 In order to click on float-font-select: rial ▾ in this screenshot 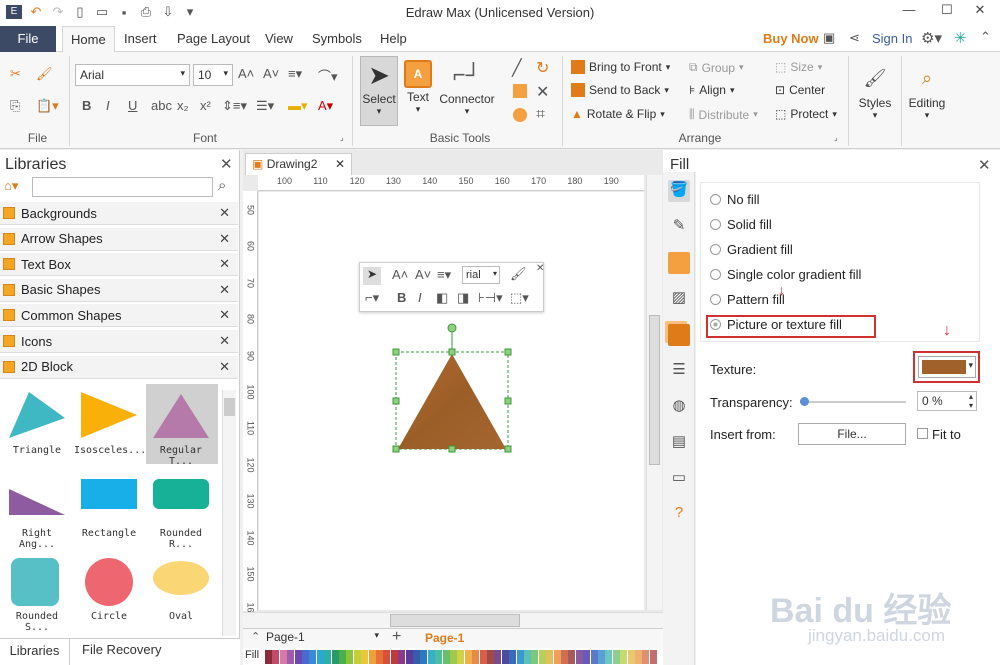, I will do `click(481, 275)`.